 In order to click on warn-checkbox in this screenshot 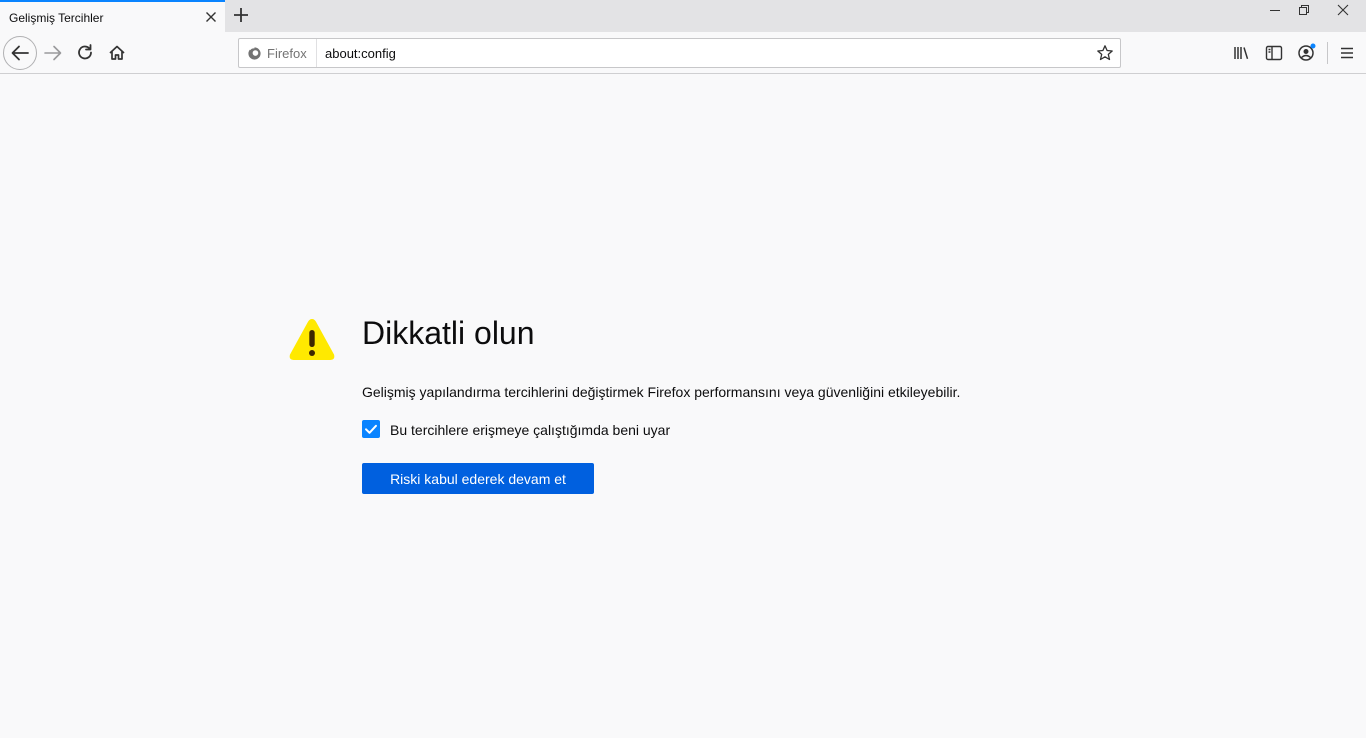, I will do `click(371, 429)`.